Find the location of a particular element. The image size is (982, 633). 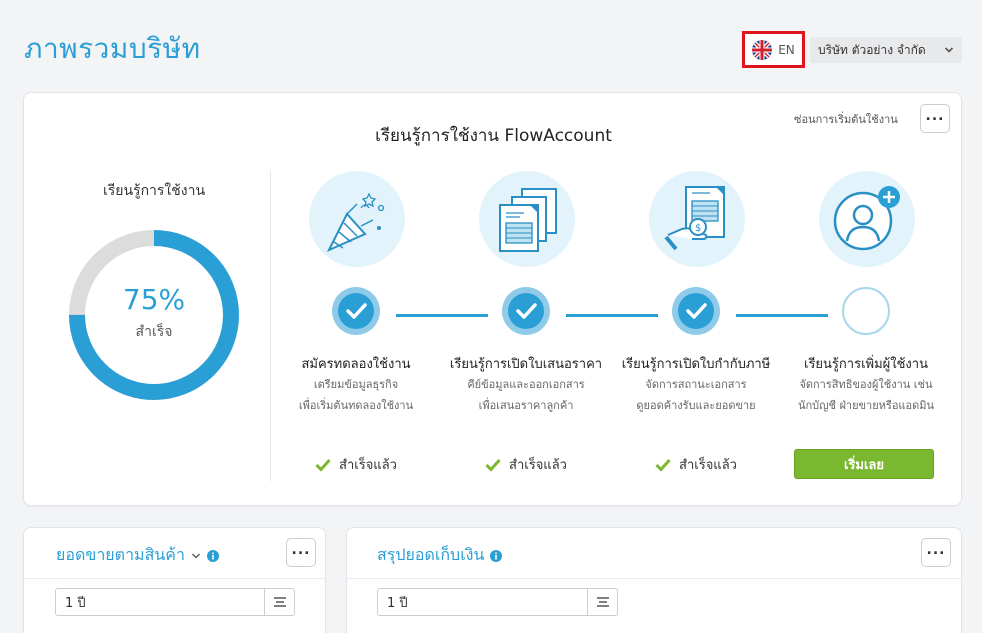

sales-by-product-card: ยอดขายตามสินค้า ... 1 ปี is located at coordinates (174, 580).